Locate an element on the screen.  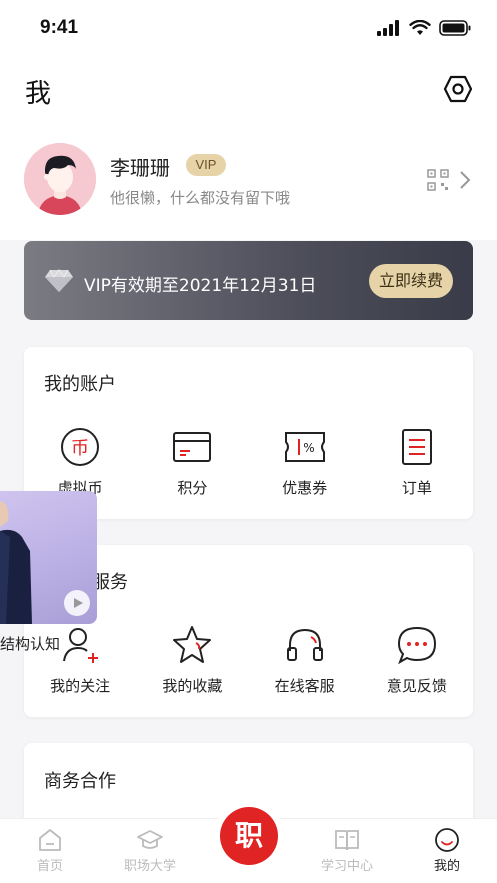
account-label: 订单 is located at coordinates (416, 488).